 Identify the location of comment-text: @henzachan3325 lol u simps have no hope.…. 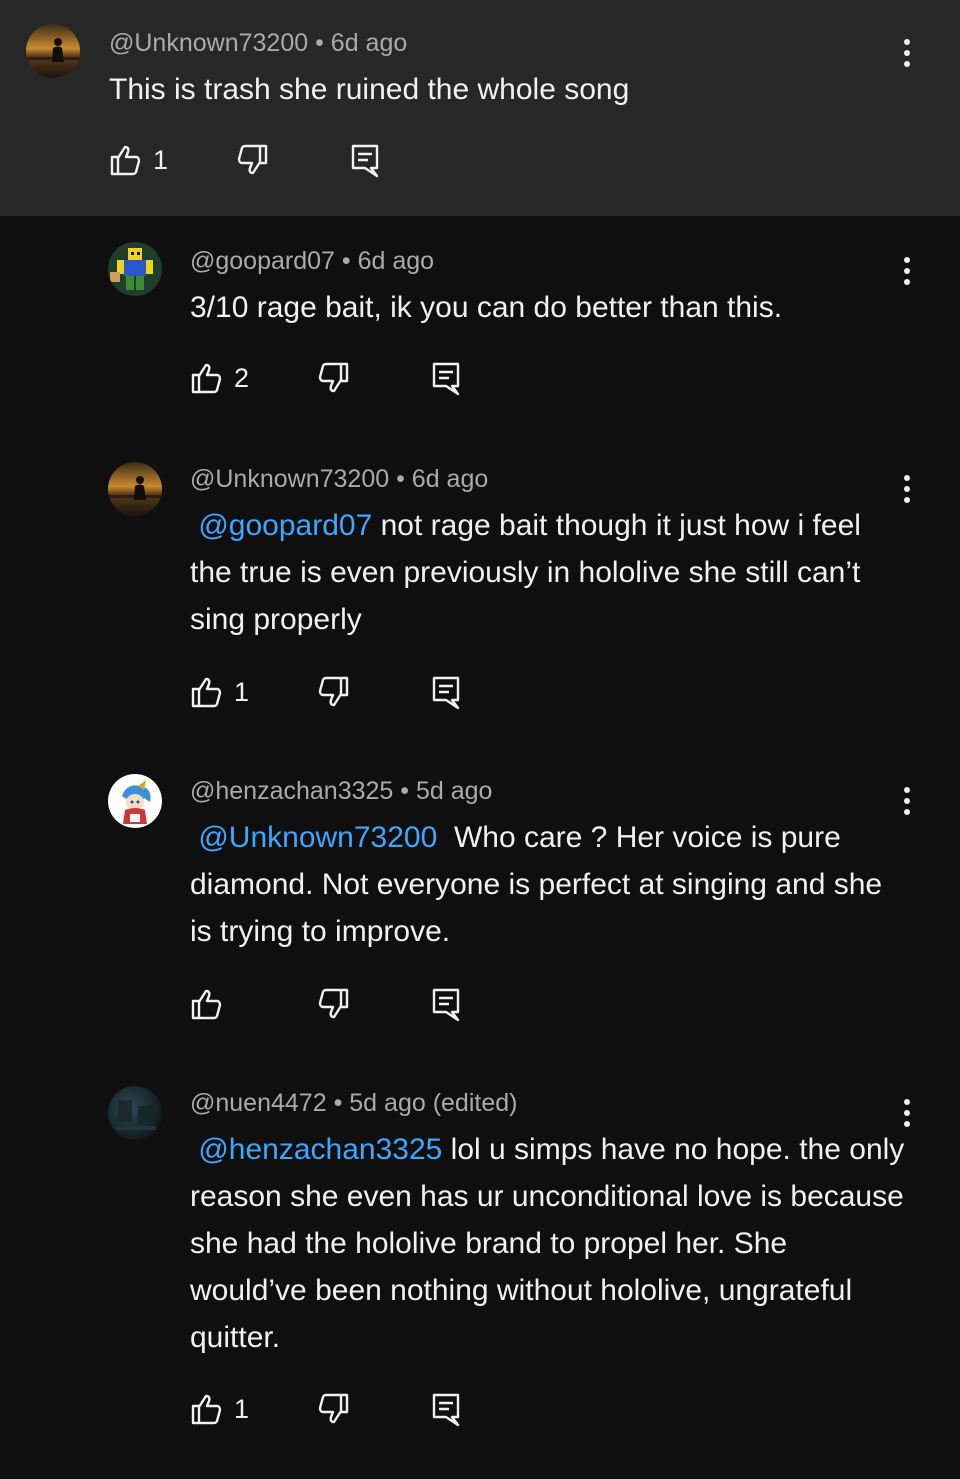
(547, 1243).